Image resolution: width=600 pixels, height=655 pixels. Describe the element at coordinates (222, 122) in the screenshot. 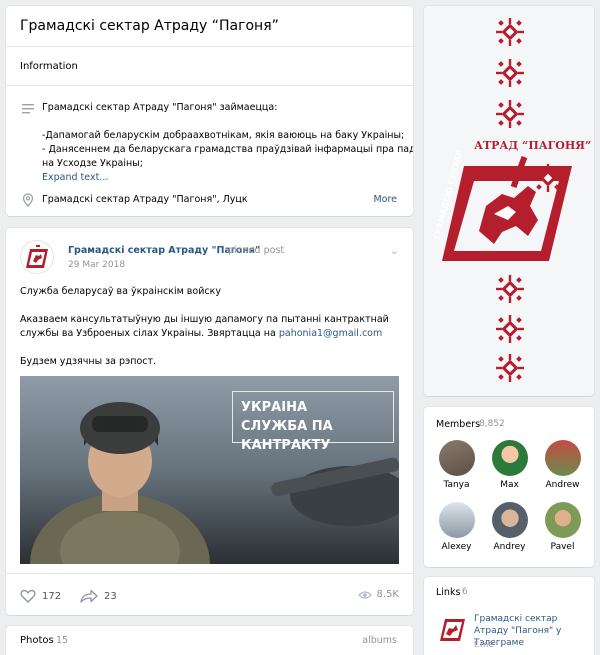

I see `description-line` at that location.